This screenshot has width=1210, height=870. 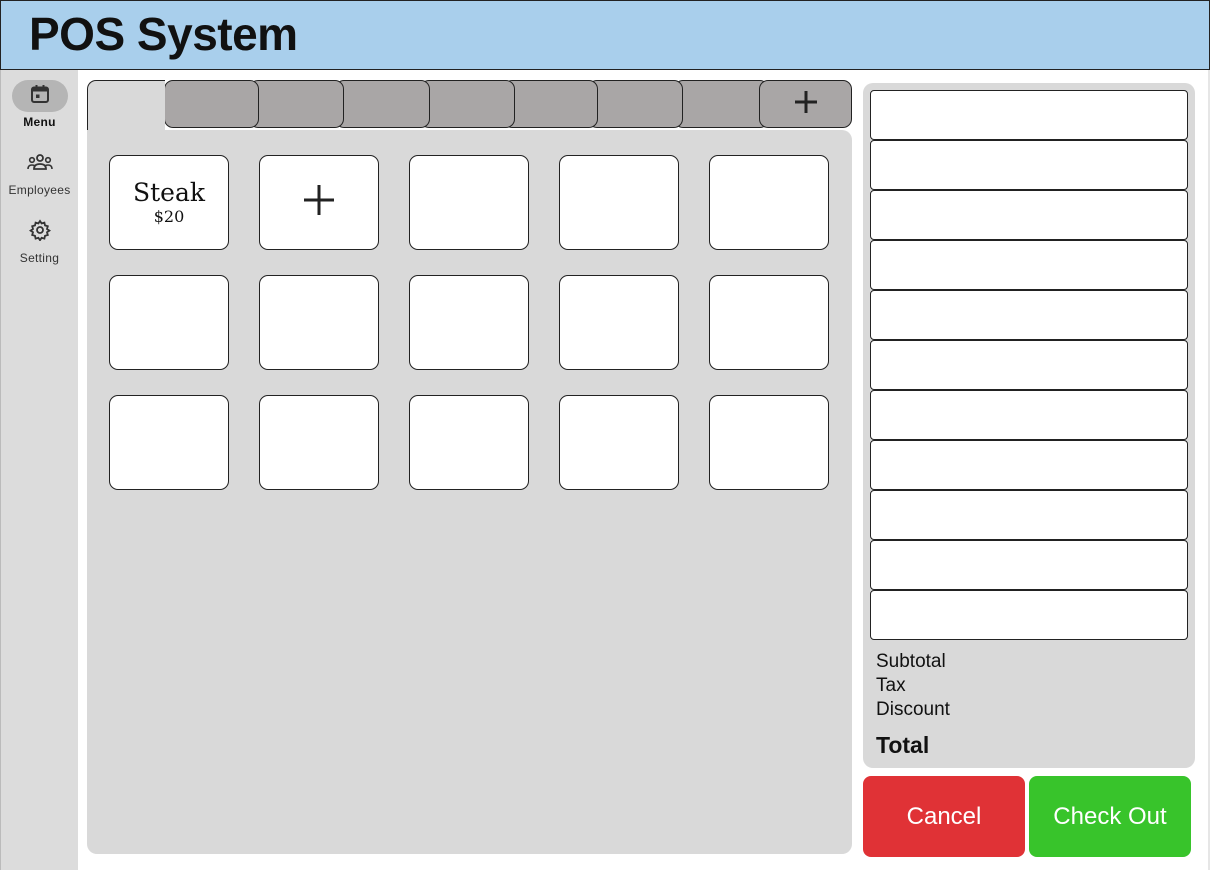 What do you see at coordinates (944, 816) in the screenshot?
I see `cancel-button: Cancel` at bounding box center [944, 816].